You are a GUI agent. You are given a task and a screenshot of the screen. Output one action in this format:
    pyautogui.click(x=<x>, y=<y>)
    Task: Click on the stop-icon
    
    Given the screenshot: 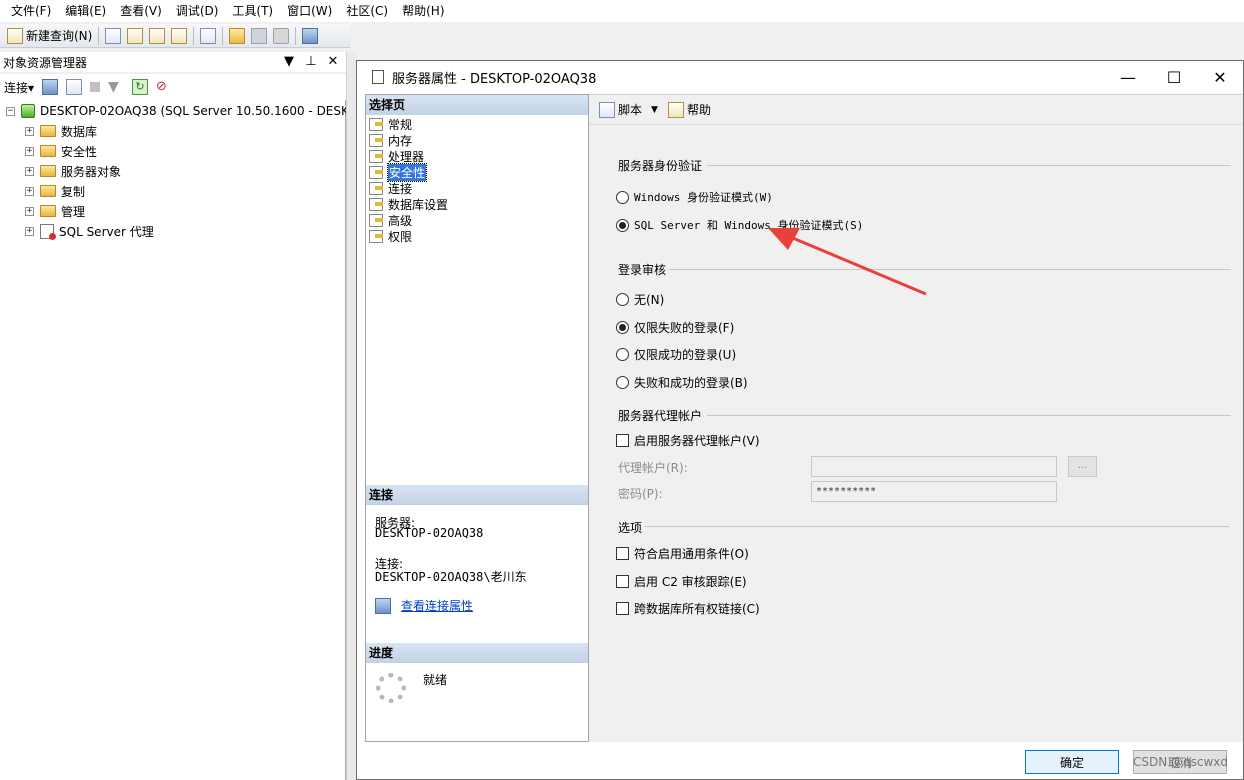 What is the action you would take?
    pyautogui.click(x=95, y=87)
    